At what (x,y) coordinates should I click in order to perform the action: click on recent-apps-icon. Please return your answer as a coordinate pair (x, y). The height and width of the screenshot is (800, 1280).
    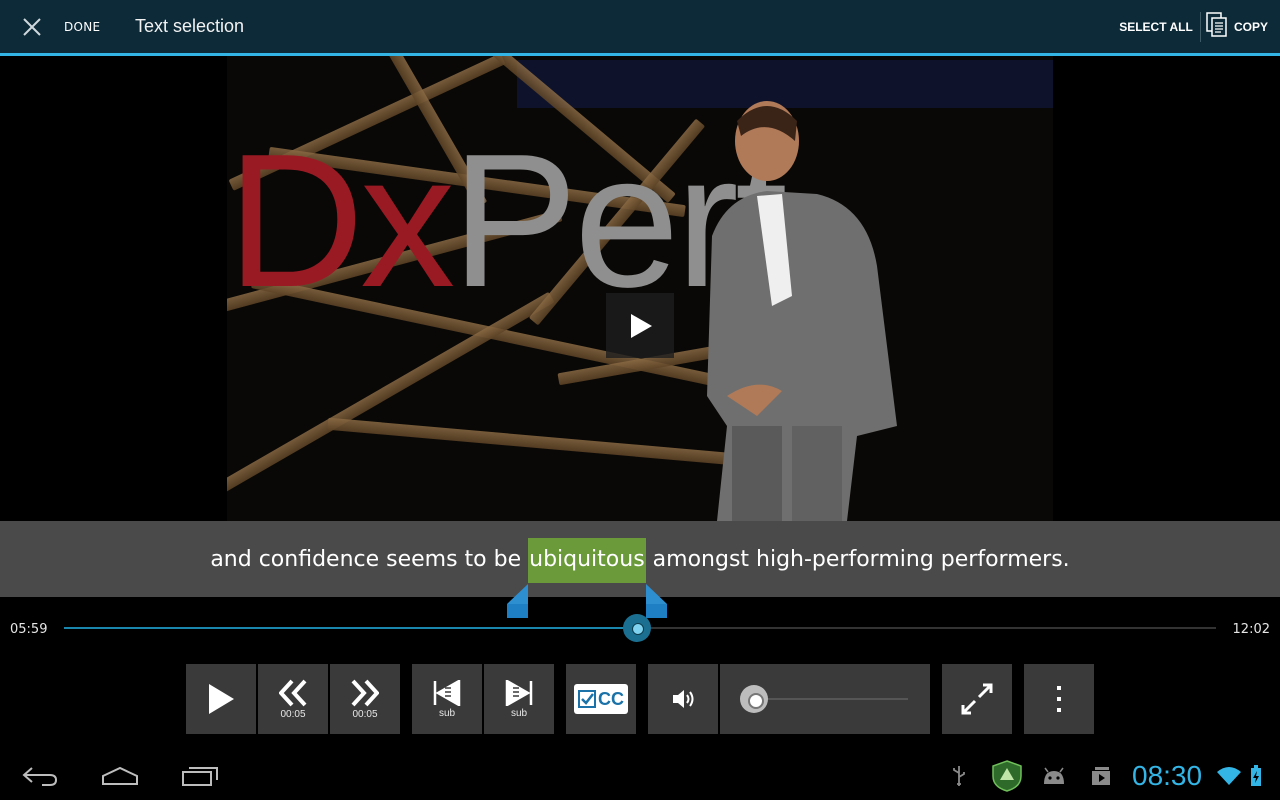
    Looking at the image, I should click on (200, 776).